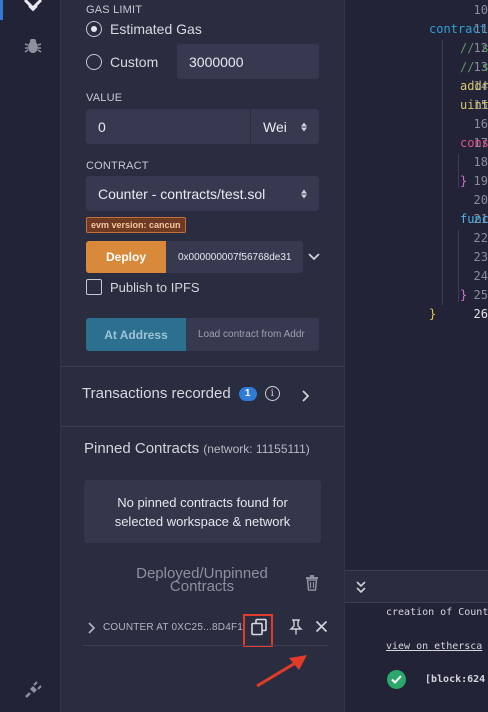  I want to click on gas-limit-label: GAS LIMIT, so click(114, 10).